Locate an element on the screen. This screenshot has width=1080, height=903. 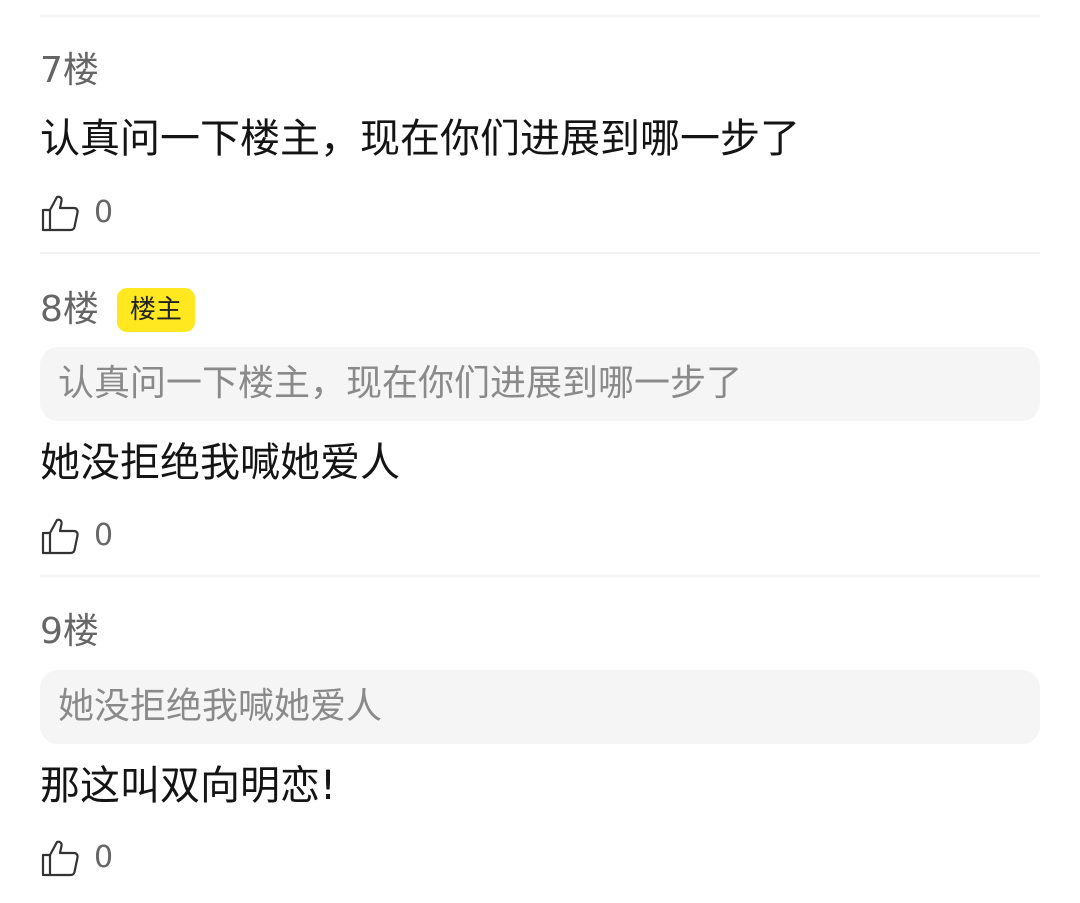
comment-content: 那这叫双向明恋! is located at coordinates (188, 786).